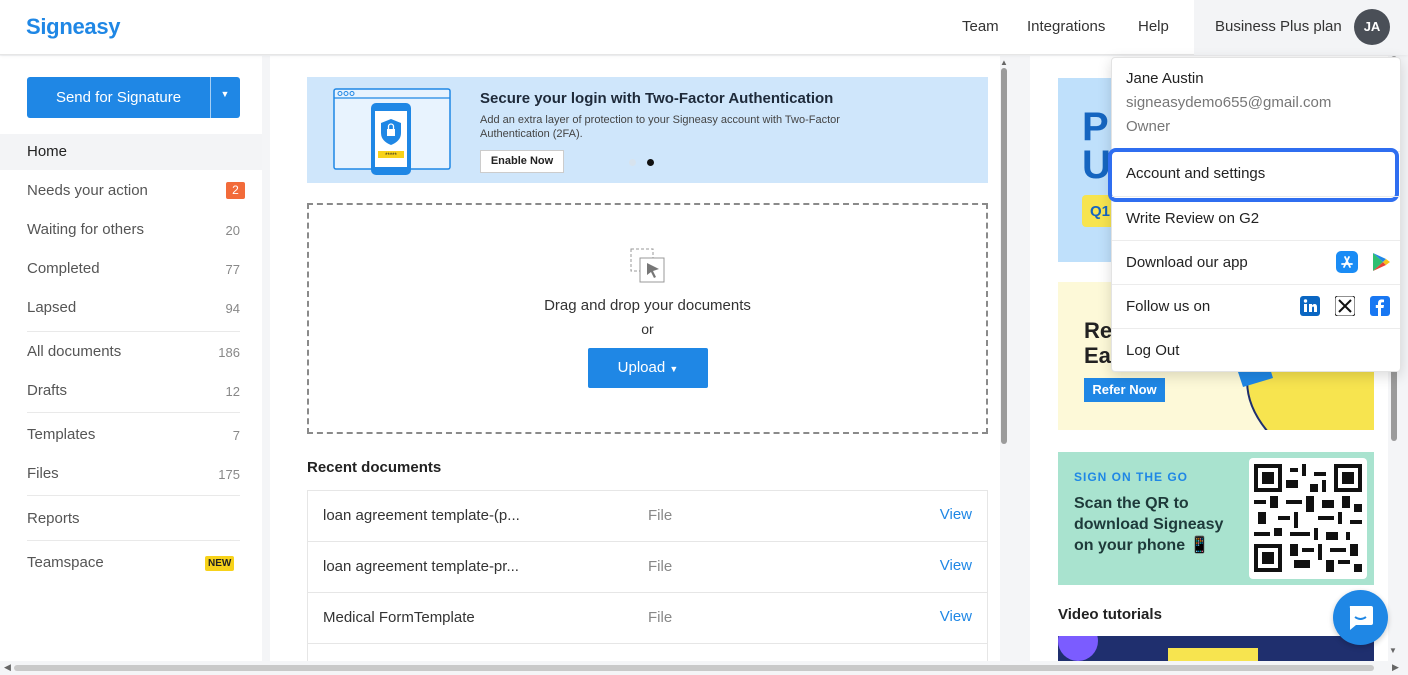 The height and width of the screenshot is (675, 1408). Describe the element at coordinates (131, 474) in the screenshot. I see `sidebar-item-files: Files 175` at that location.